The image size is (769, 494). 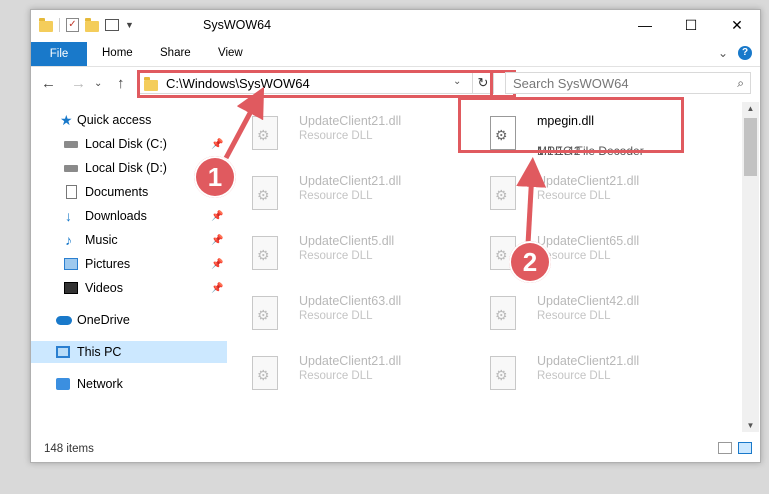 I want to click on annotation-arrows, so click(x=385, y=165).